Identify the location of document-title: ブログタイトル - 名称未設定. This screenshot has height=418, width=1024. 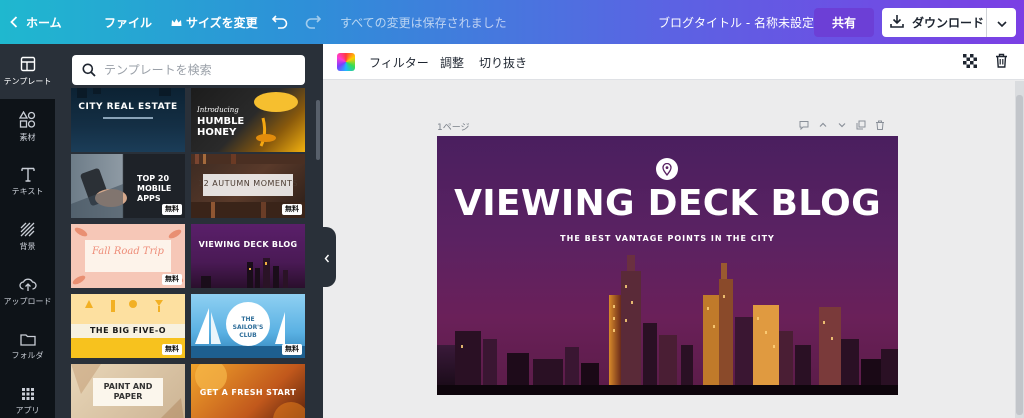
(736, 22).